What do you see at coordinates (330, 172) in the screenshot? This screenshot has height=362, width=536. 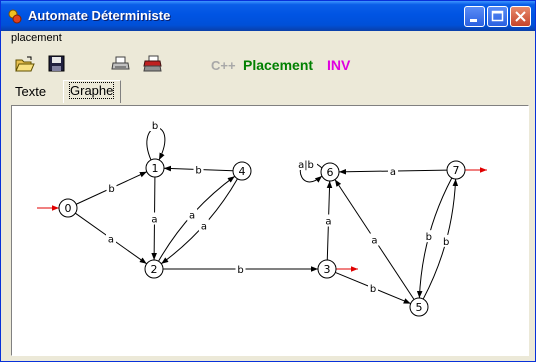 I see `state-label: 6` at bounding box center [330, 172].